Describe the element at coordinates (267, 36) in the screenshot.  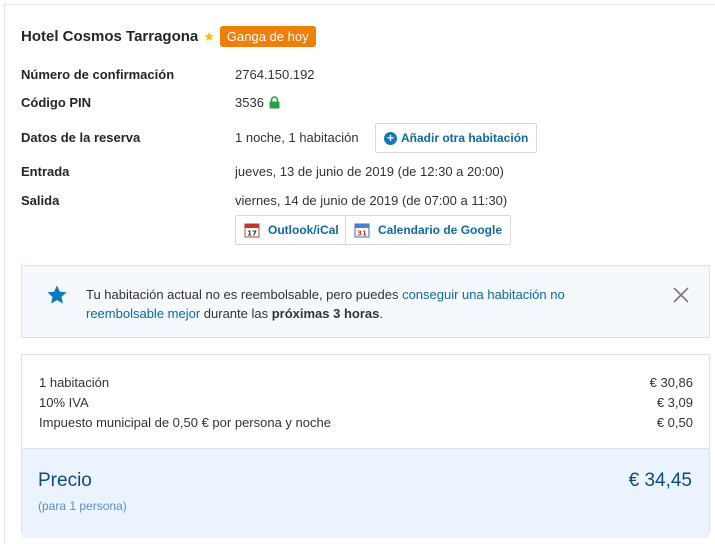
I see `deal-badge: Ganga de hoy` at that location.